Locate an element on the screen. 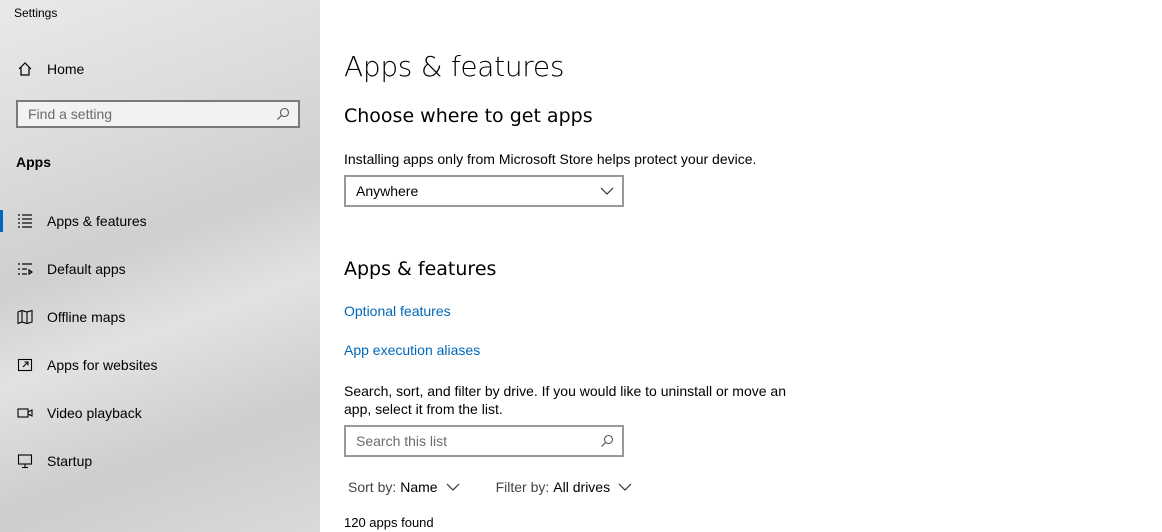  sidebar-item-label: Apps for websites is located at coordinates (102, 365).